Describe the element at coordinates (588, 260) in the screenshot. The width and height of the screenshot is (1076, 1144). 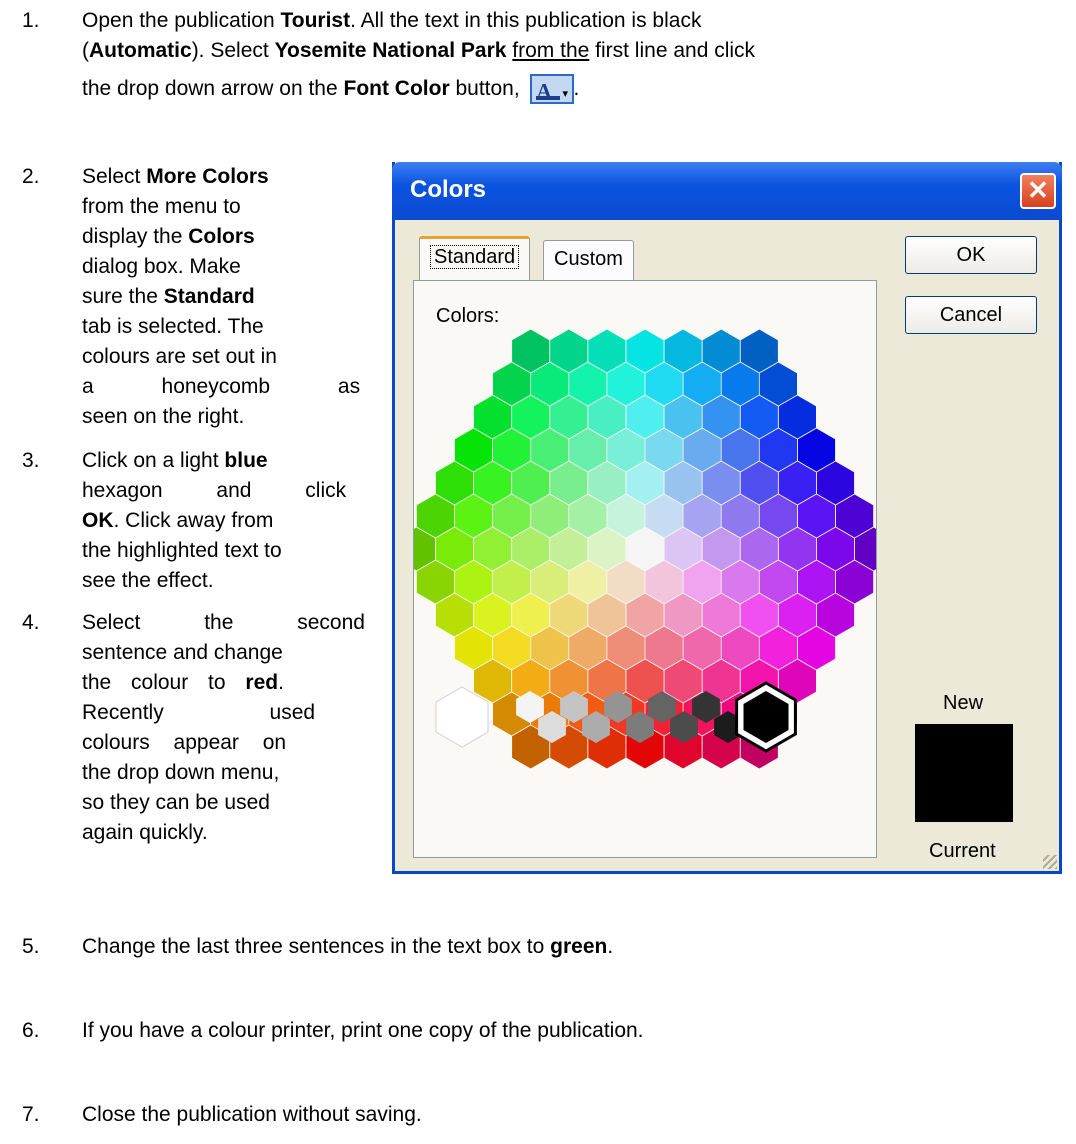
I see `tab-custom: Custom` at that location.